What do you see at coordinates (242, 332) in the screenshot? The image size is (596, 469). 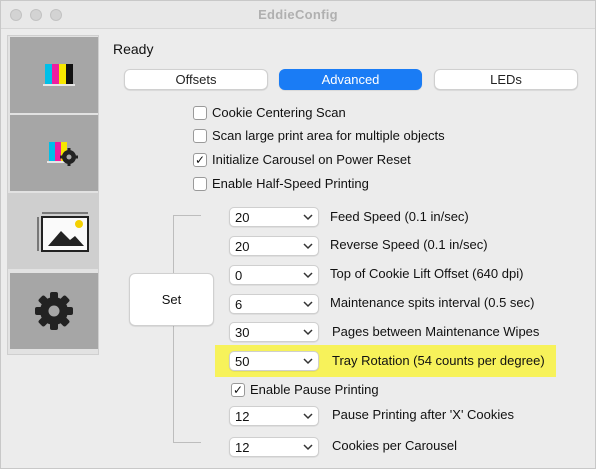 I see `select-value: 30` at bounding box center [242, 332].